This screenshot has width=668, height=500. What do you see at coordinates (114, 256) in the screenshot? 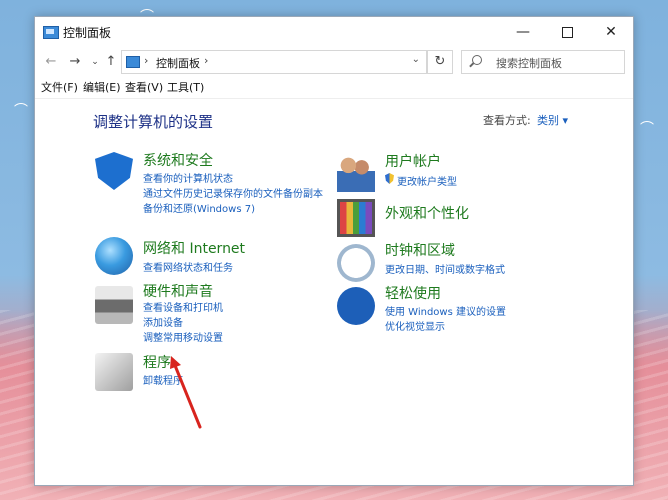
I see `network-globe-icon` at bounding box center [114, 256].